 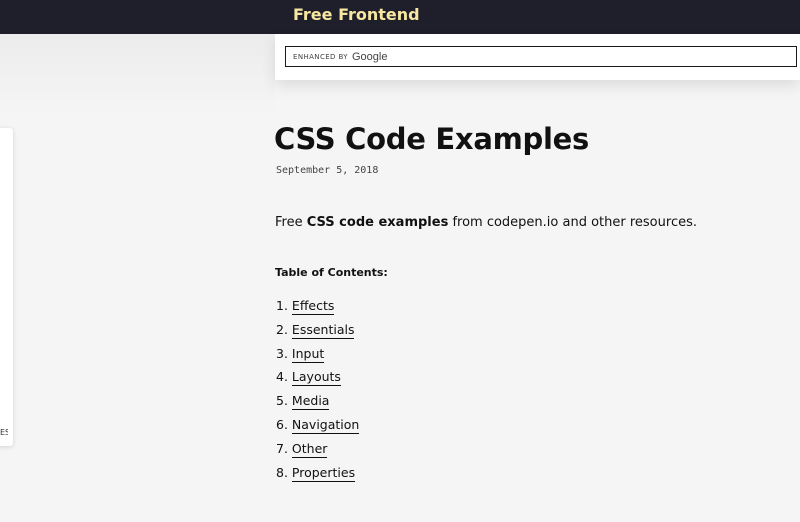 I want to click on intro-suffix: from codepen.io and other resources., so click(x=572, y=222).